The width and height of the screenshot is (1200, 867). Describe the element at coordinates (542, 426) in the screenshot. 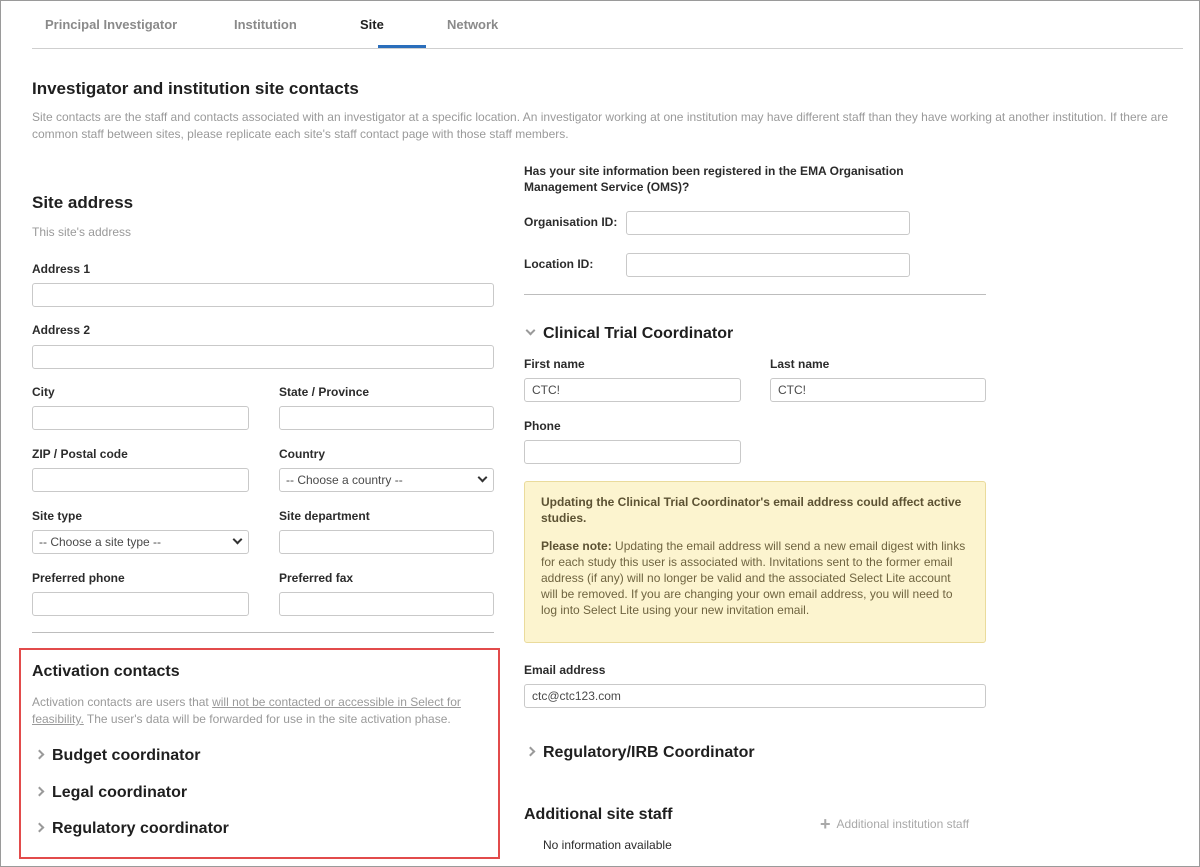

I see `ctc-phone-label: Phone` at that location.